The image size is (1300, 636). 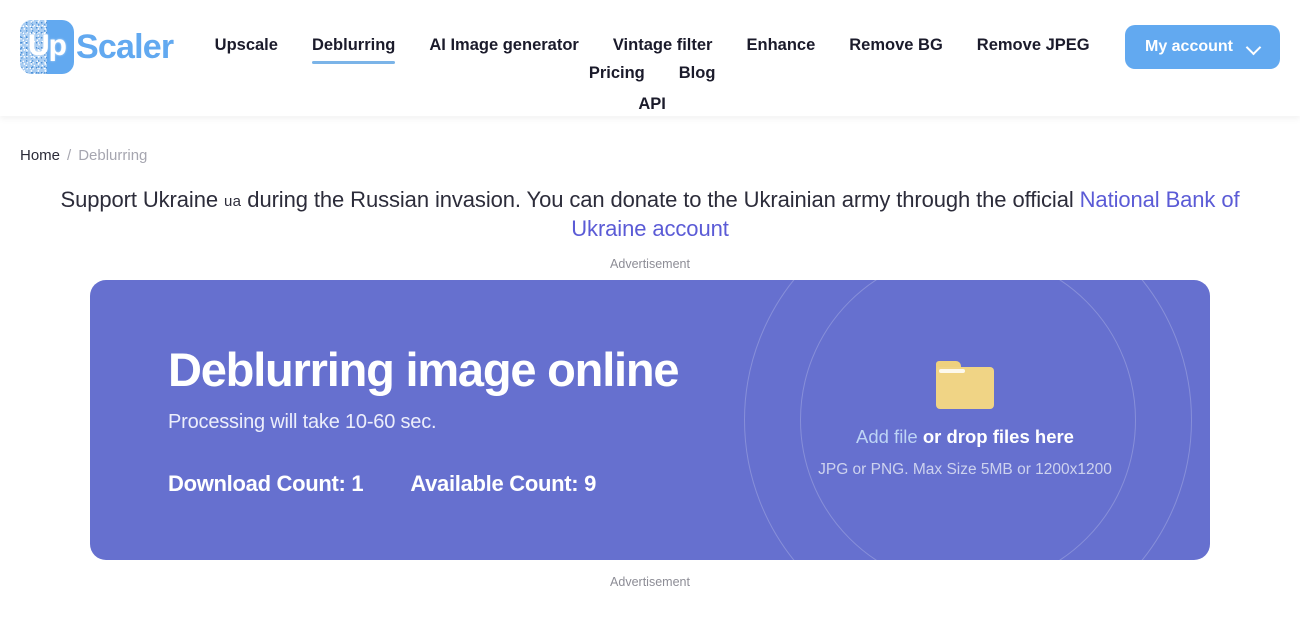 I want to click on logo: Up Scaler, so click(x=97, y=47).